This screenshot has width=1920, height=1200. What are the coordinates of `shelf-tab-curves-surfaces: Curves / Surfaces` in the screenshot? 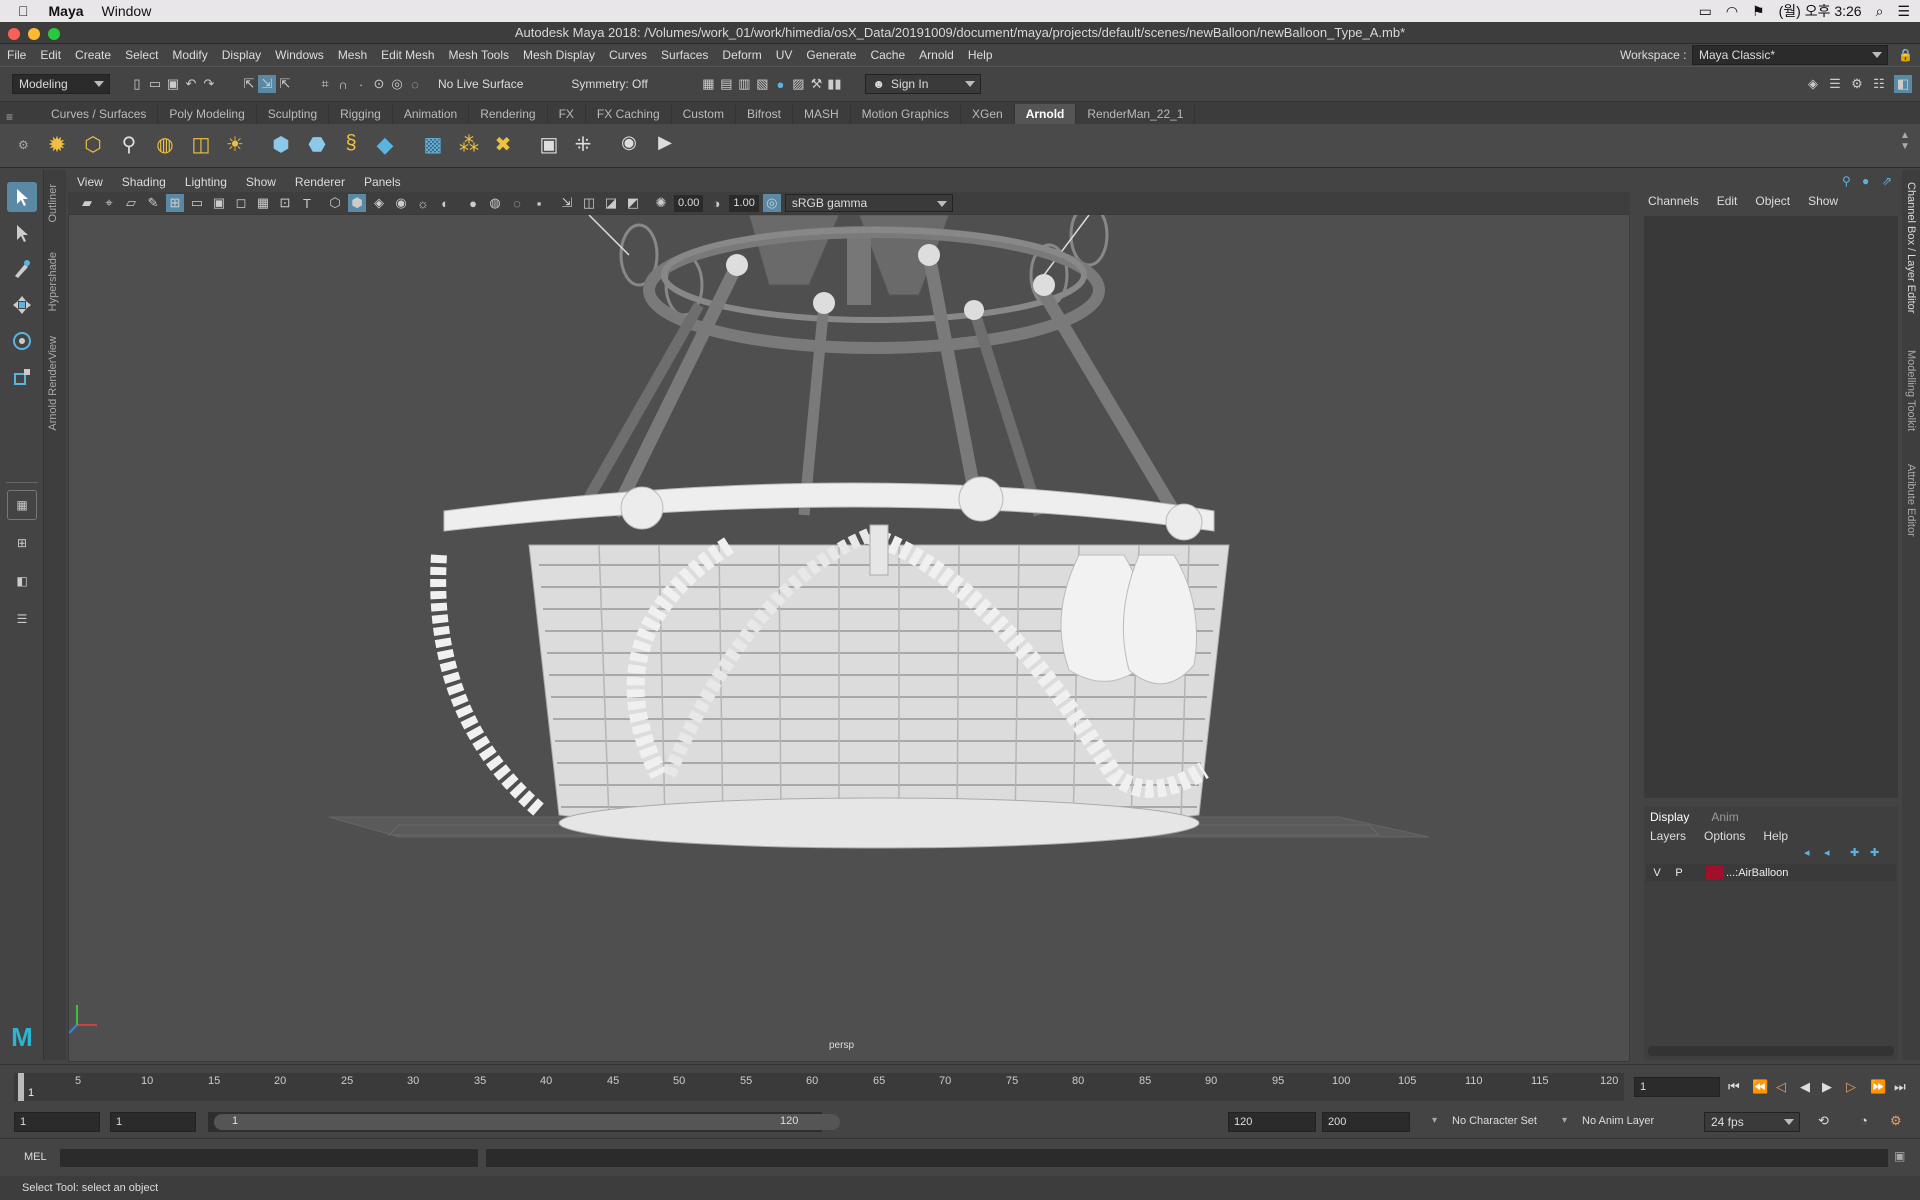 It's located at (99, 114).